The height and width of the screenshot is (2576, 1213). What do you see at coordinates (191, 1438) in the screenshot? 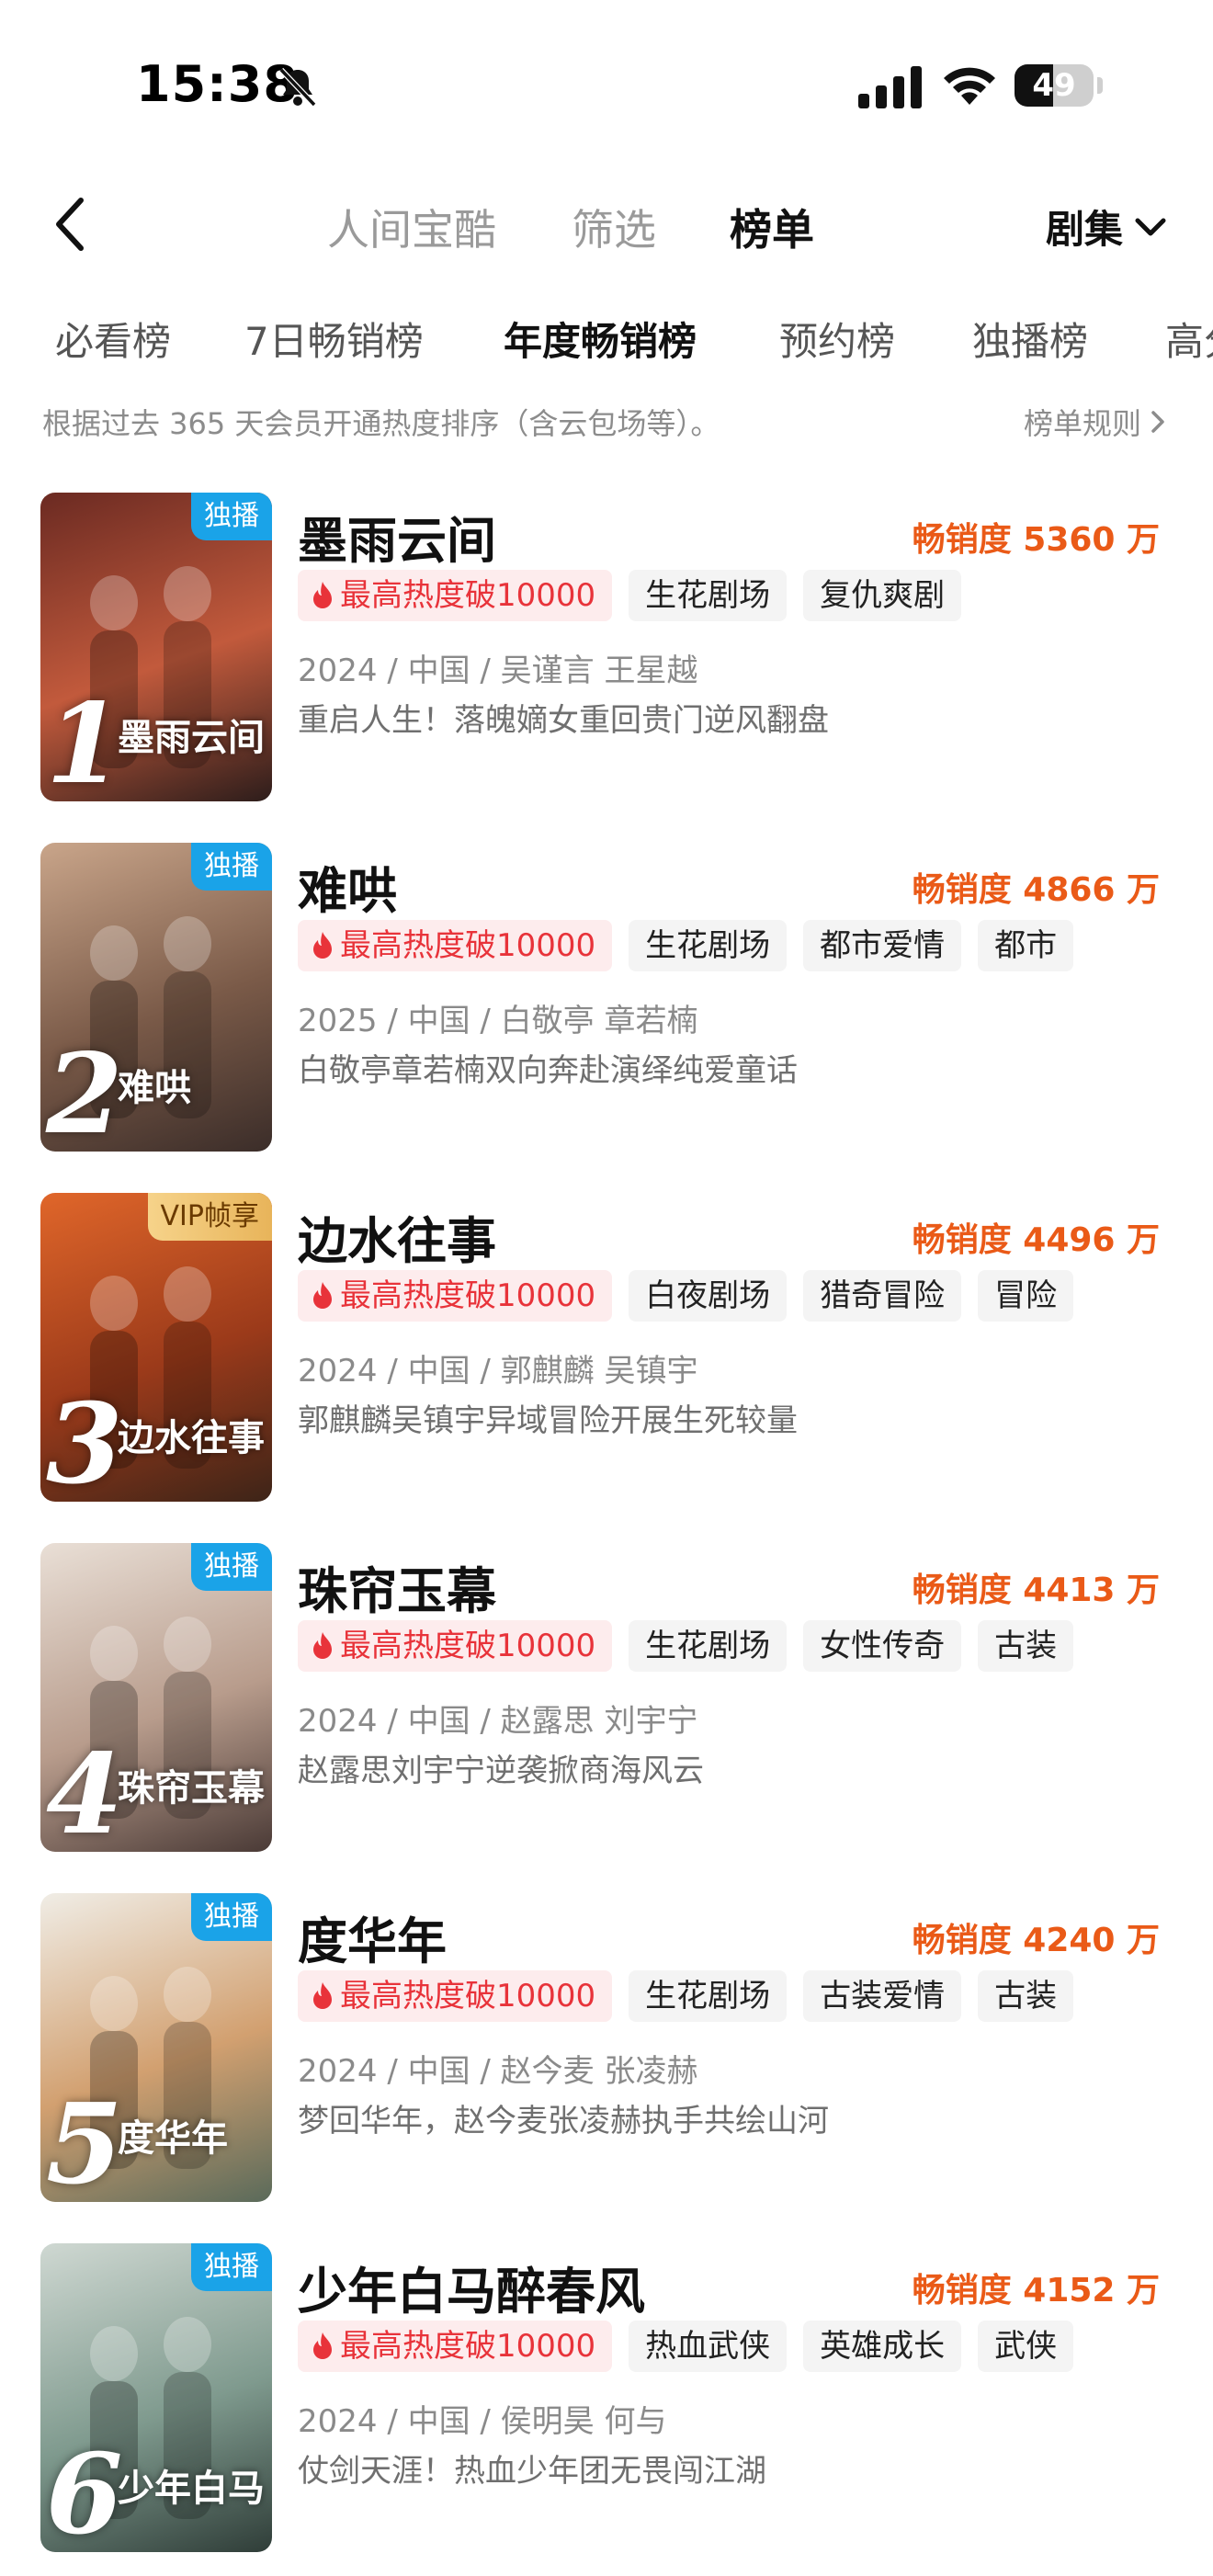
I see `poster-title: 边水往事` at bounding box center [191, 1438].